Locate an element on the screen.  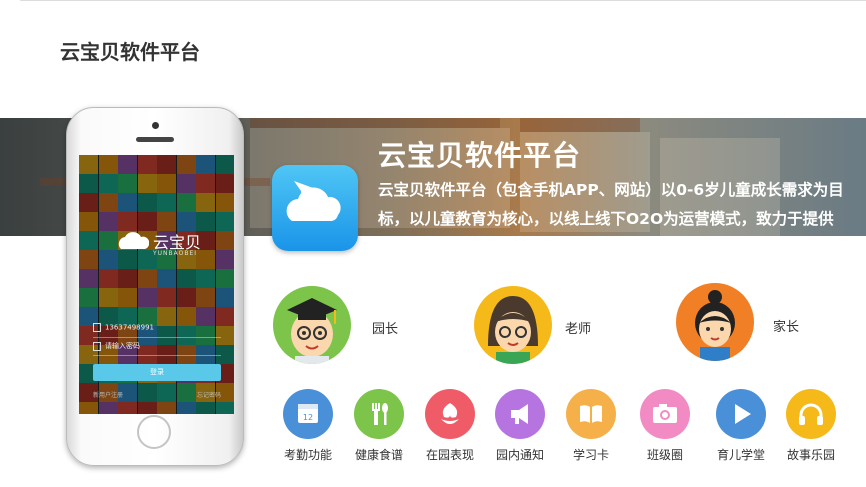
feature-label: 考勤功能 is located at coordinates (307, 455).